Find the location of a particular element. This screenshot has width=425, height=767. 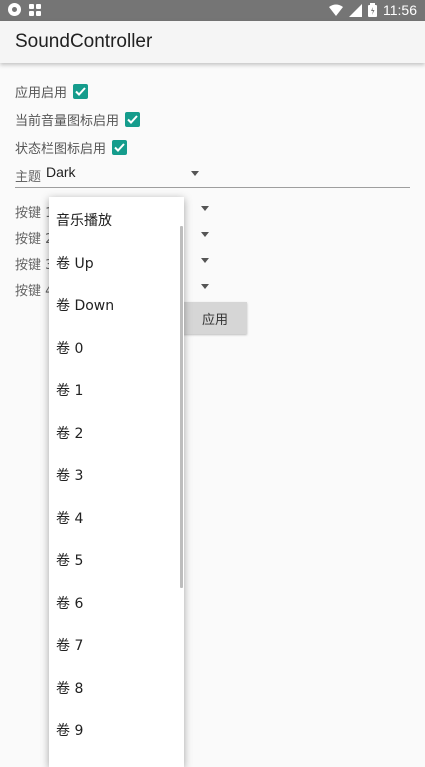

statusbar-icon-enabled-row: 状态栏图标启用 is located at coordinates (71, 147).